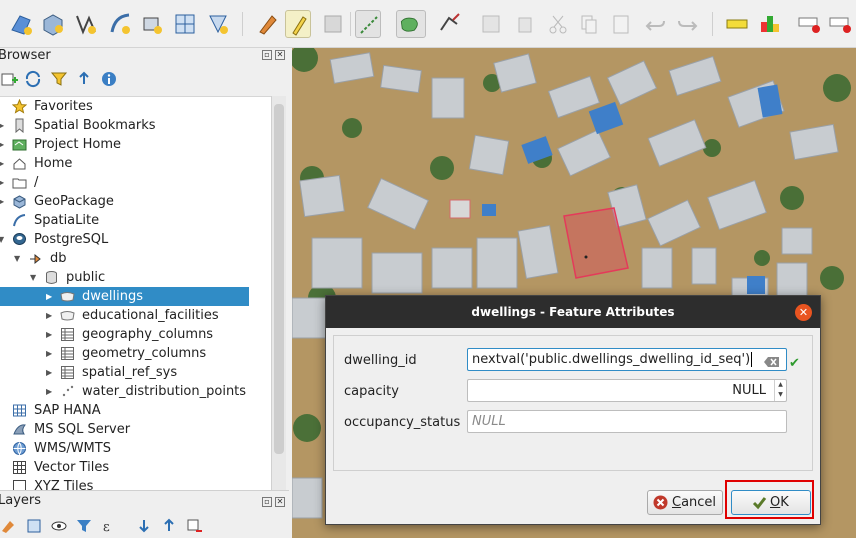 The height and width of the screenshot is (538, 856). What do you see at coordinates (194, 526) in the screenshot?
I see `remove-layer-icon` at bounding box center [194, 526].